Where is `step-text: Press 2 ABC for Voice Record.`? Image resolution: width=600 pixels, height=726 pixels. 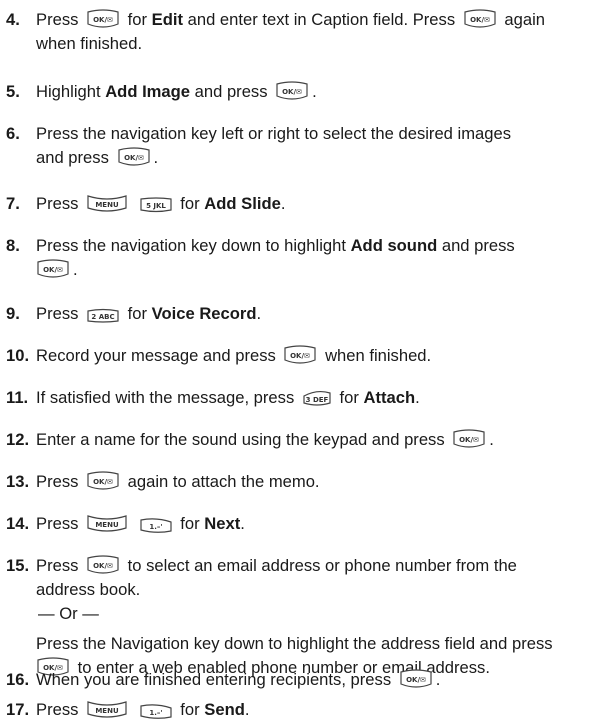 step-text: Press 2 ABC for Voice Record. is located at coordinates (316, 314).